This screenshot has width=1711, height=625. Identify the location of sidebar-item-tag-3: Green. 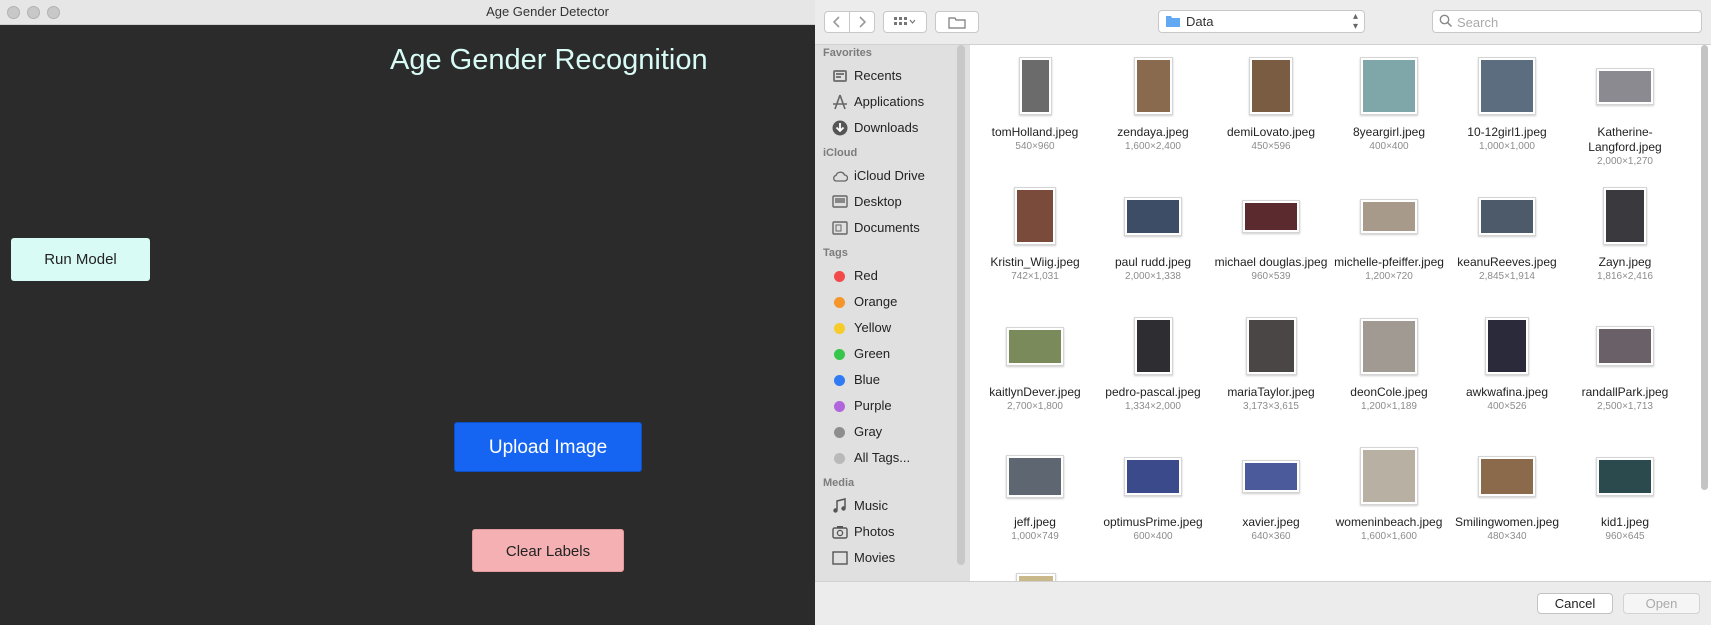
(887, 354).